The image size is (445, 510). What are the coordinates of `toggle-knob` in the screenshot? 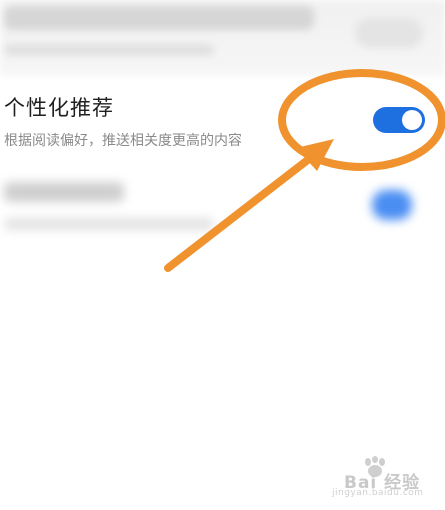 It's located at (412, 120).